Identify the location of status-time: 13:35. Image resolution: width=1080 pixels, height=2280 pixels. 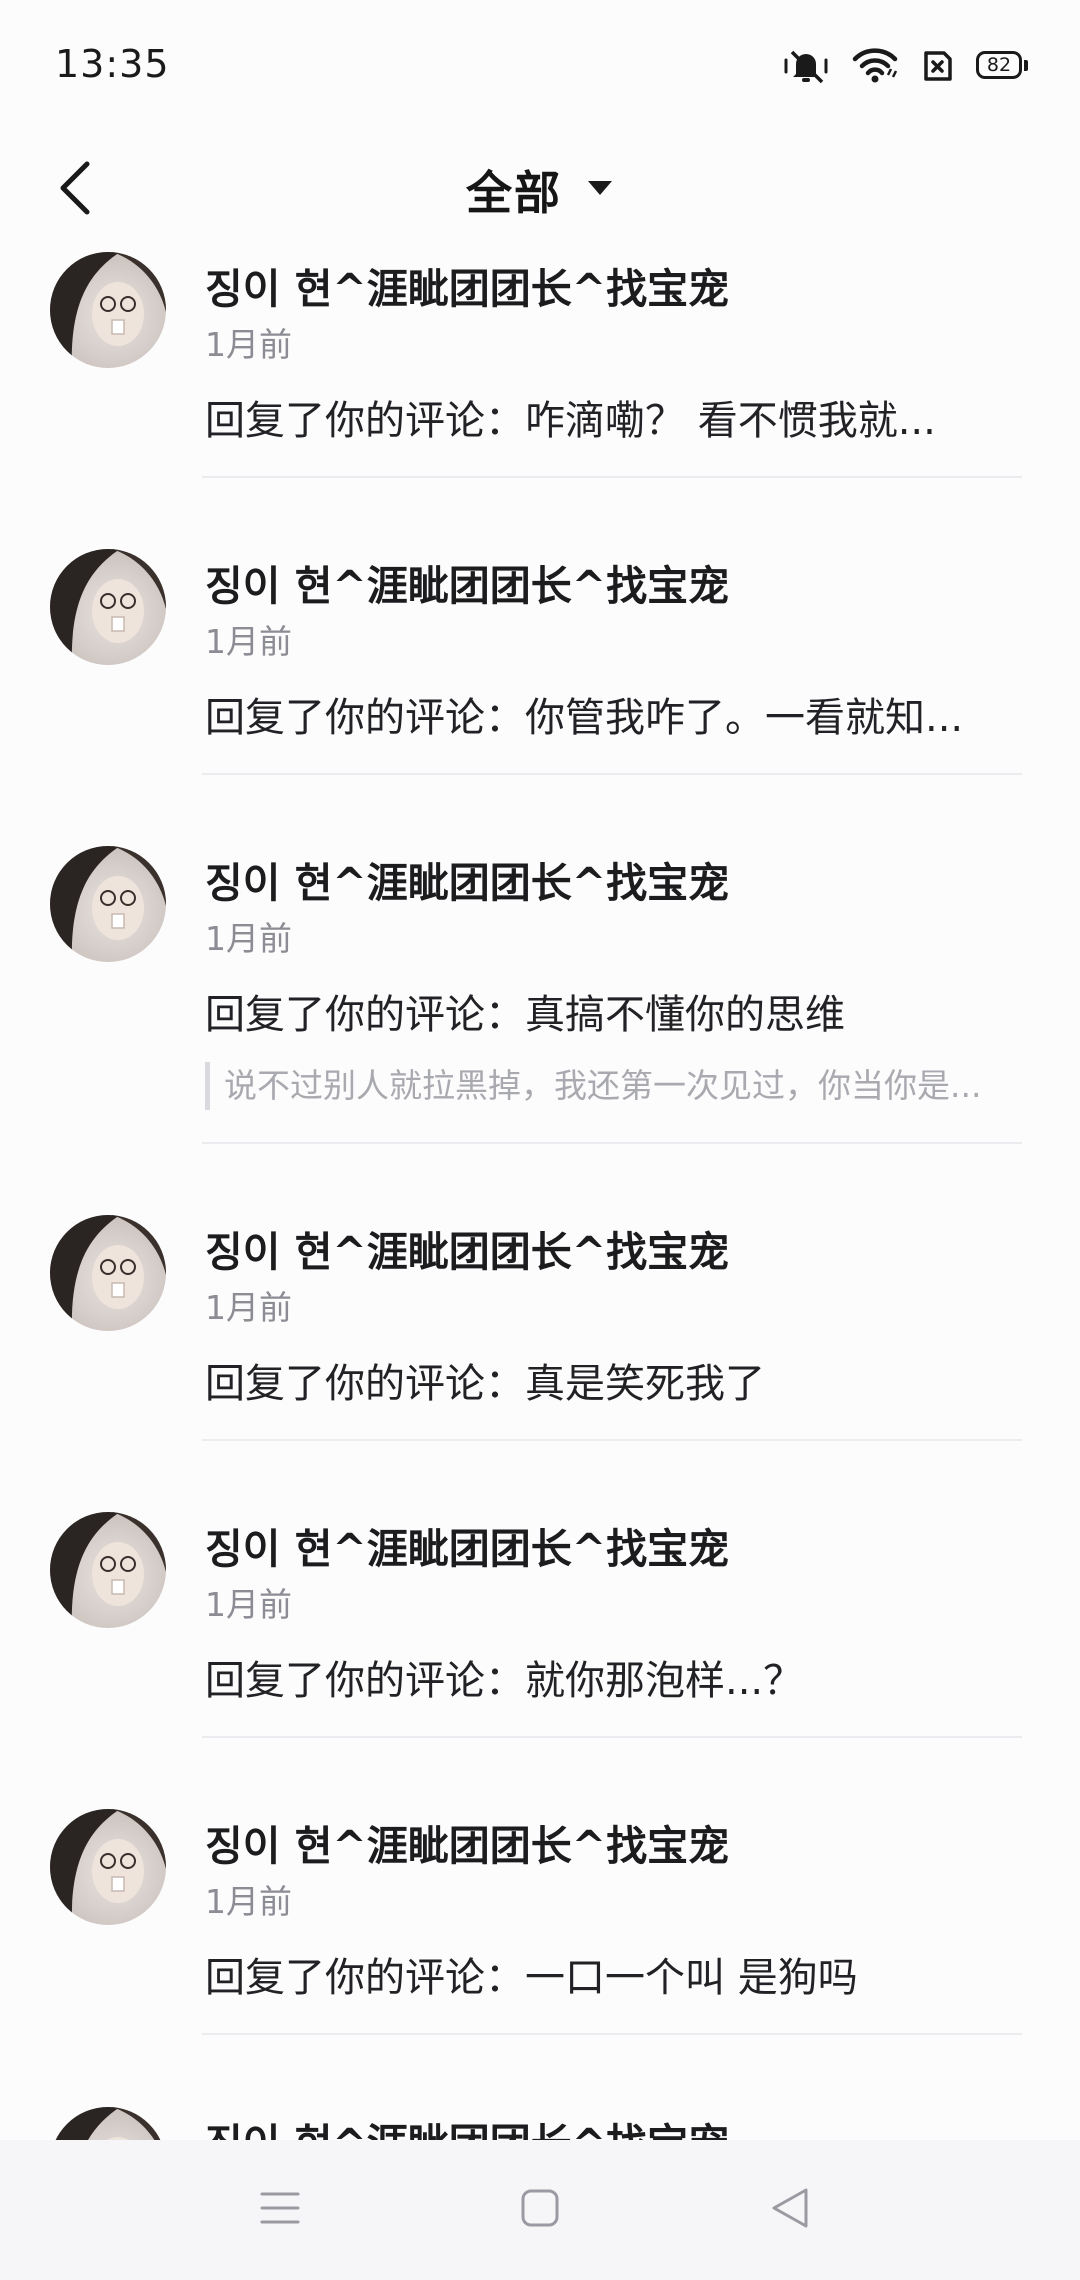
(112, 64).